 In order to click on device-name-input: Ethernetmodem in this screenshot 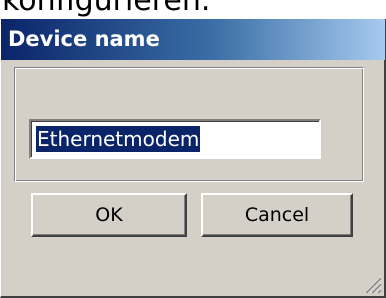, I will do `click(175, 139)`.